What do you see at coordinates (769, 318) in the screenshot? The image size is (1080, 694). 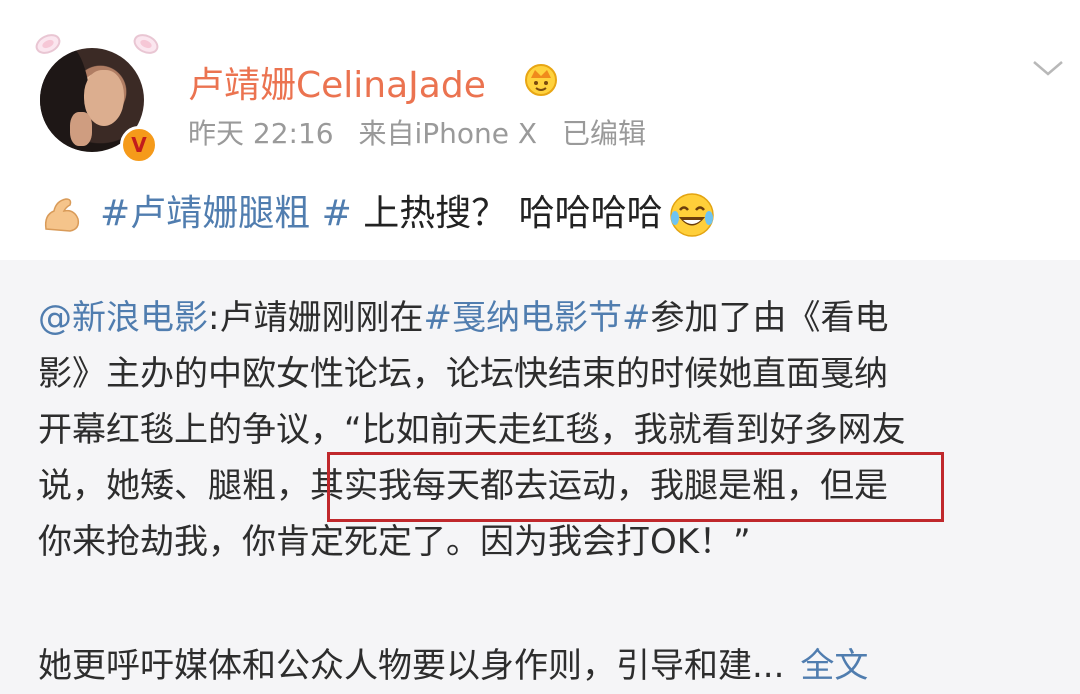 I see `repost-text: 参加了由《看电` at bounding box center [769, 318].